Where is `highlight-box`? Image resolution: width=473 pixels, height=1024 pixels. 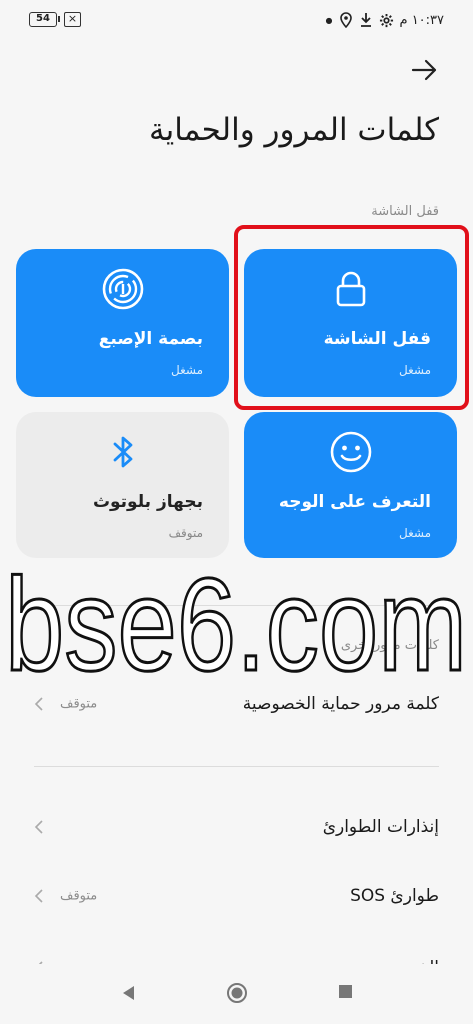 highlight-box is located at coordinates (351, 317).